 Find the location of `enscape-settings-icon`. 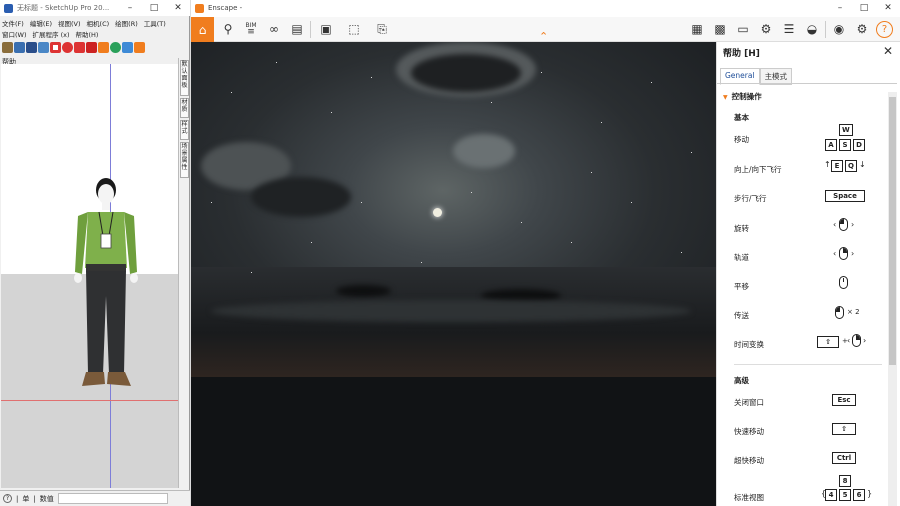

enscape-settings-icon is located at coordinates (67, 47).